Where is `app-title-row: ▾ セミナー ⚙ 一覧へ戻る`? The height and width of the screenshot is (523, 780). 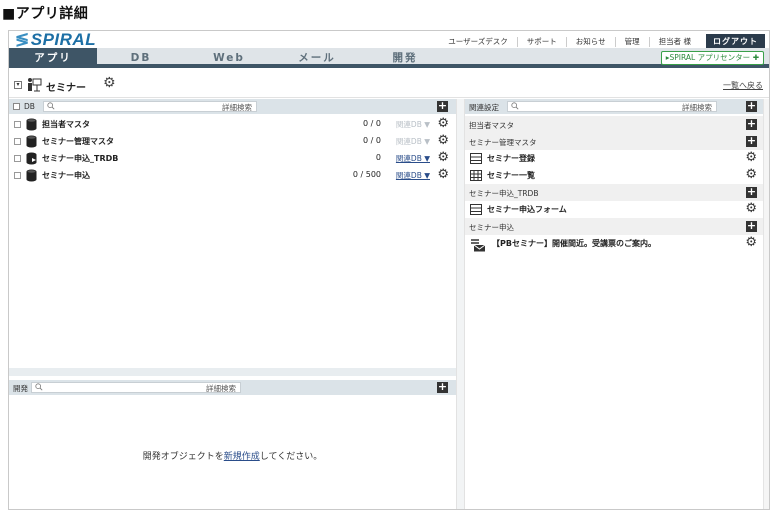
app-title-row: ▾ セミナー ⚙ 一覧へ戻る is located at coordinates (389, 85).